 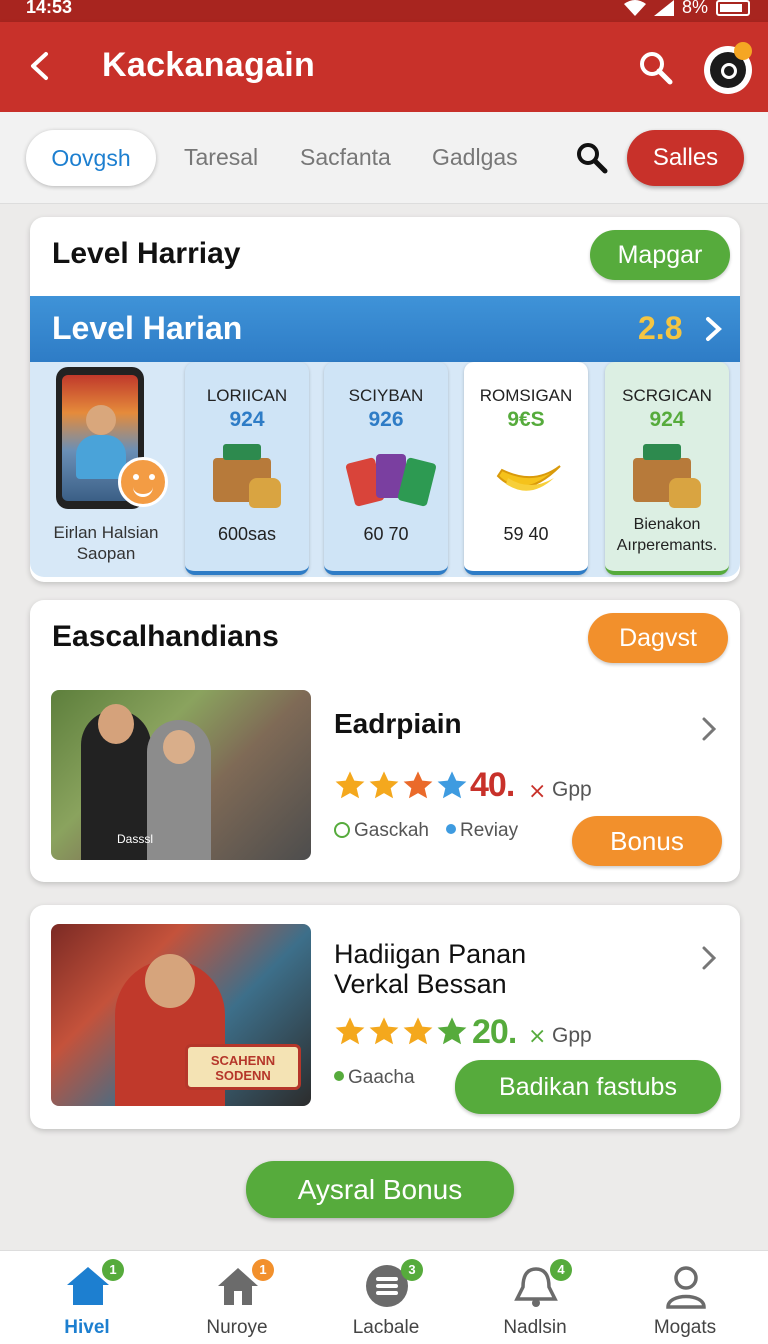 I want to click on aysral-bonus-button: Aysral Bonus, so click(x=380, y=1189).